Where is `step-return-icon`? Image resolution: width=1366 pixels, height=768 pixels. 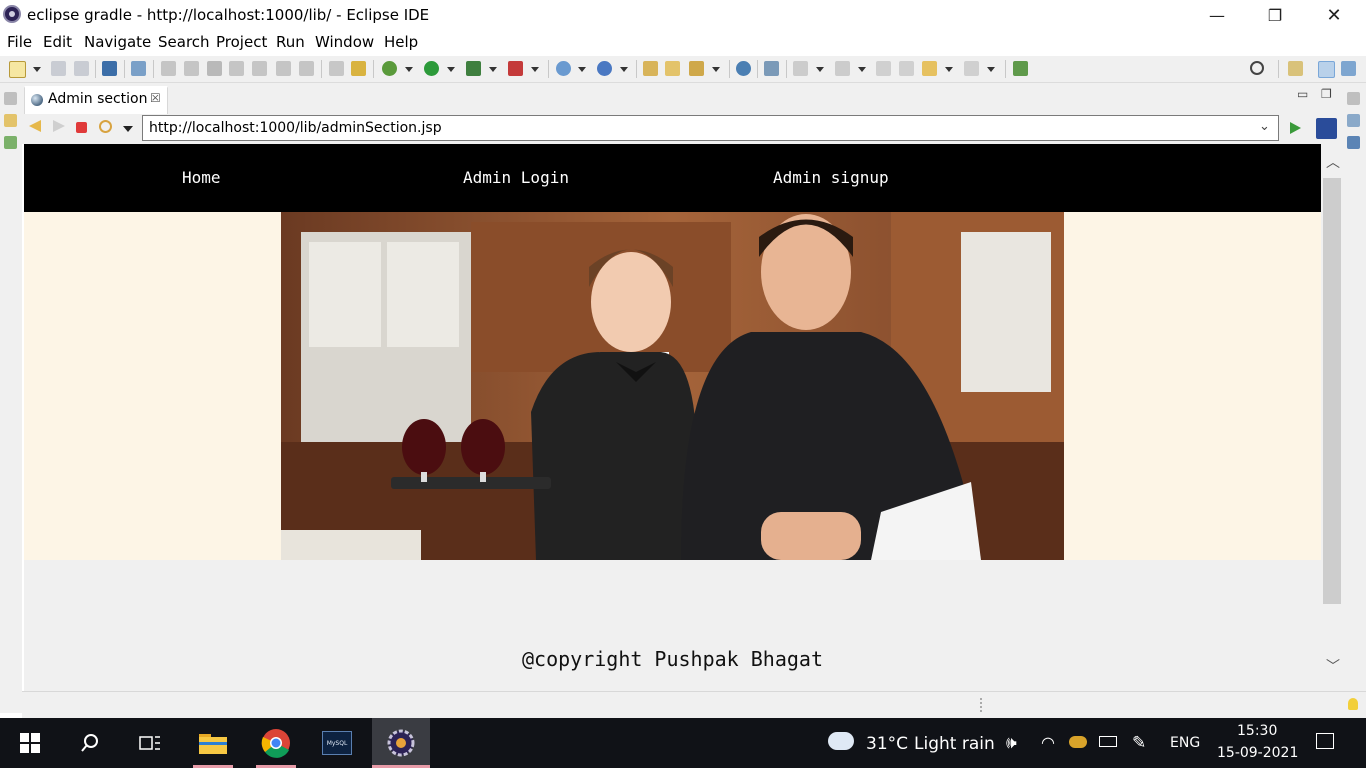
step-return-icon is located at coordinates (306, 68).